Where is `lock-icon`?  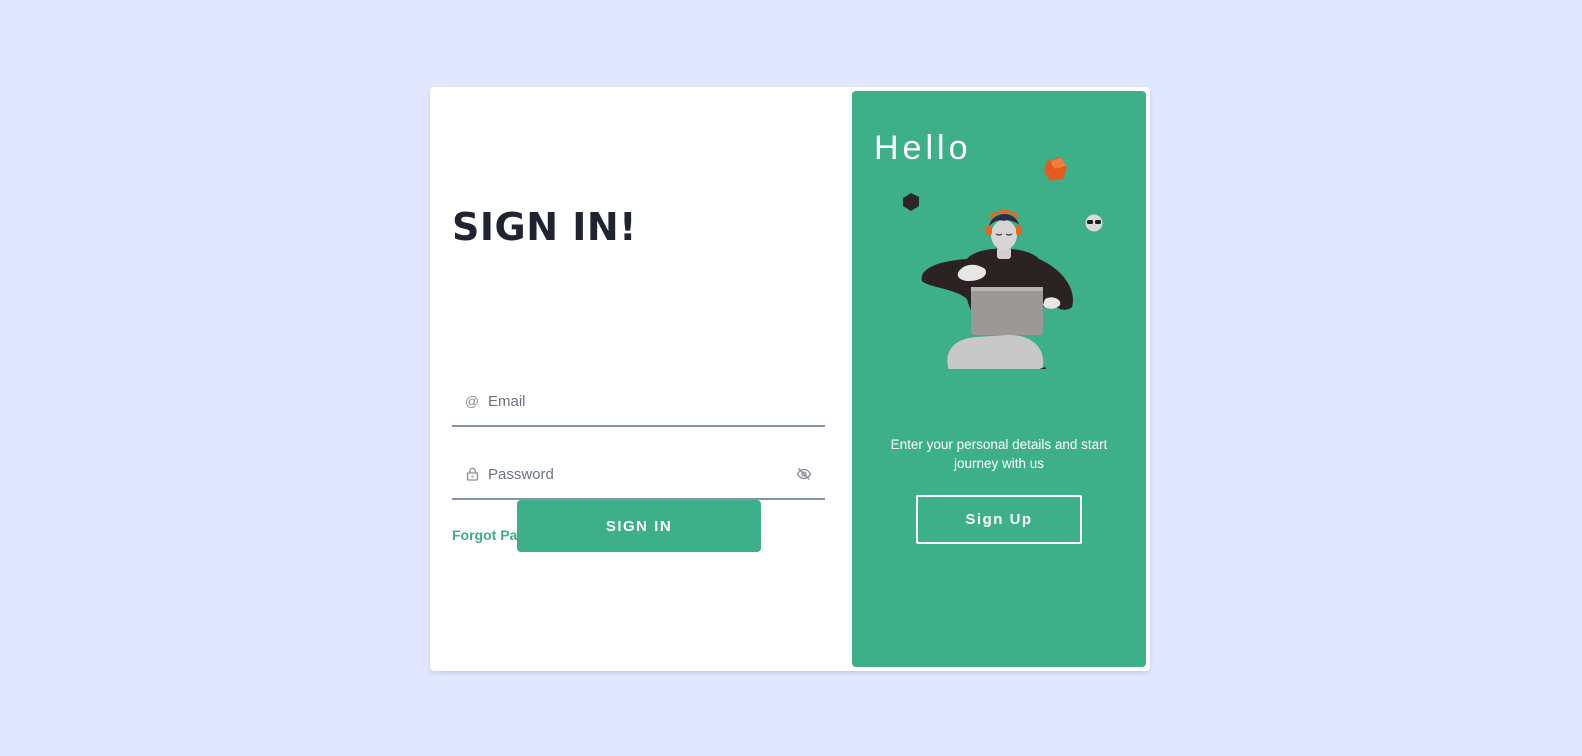 lock-icon is located at coordinates (472, 474).